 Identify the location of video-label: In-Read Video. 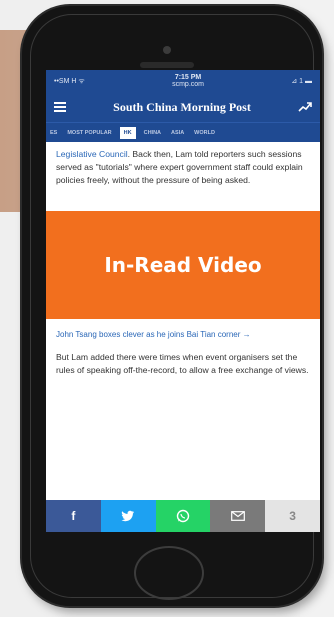
(183, 265).